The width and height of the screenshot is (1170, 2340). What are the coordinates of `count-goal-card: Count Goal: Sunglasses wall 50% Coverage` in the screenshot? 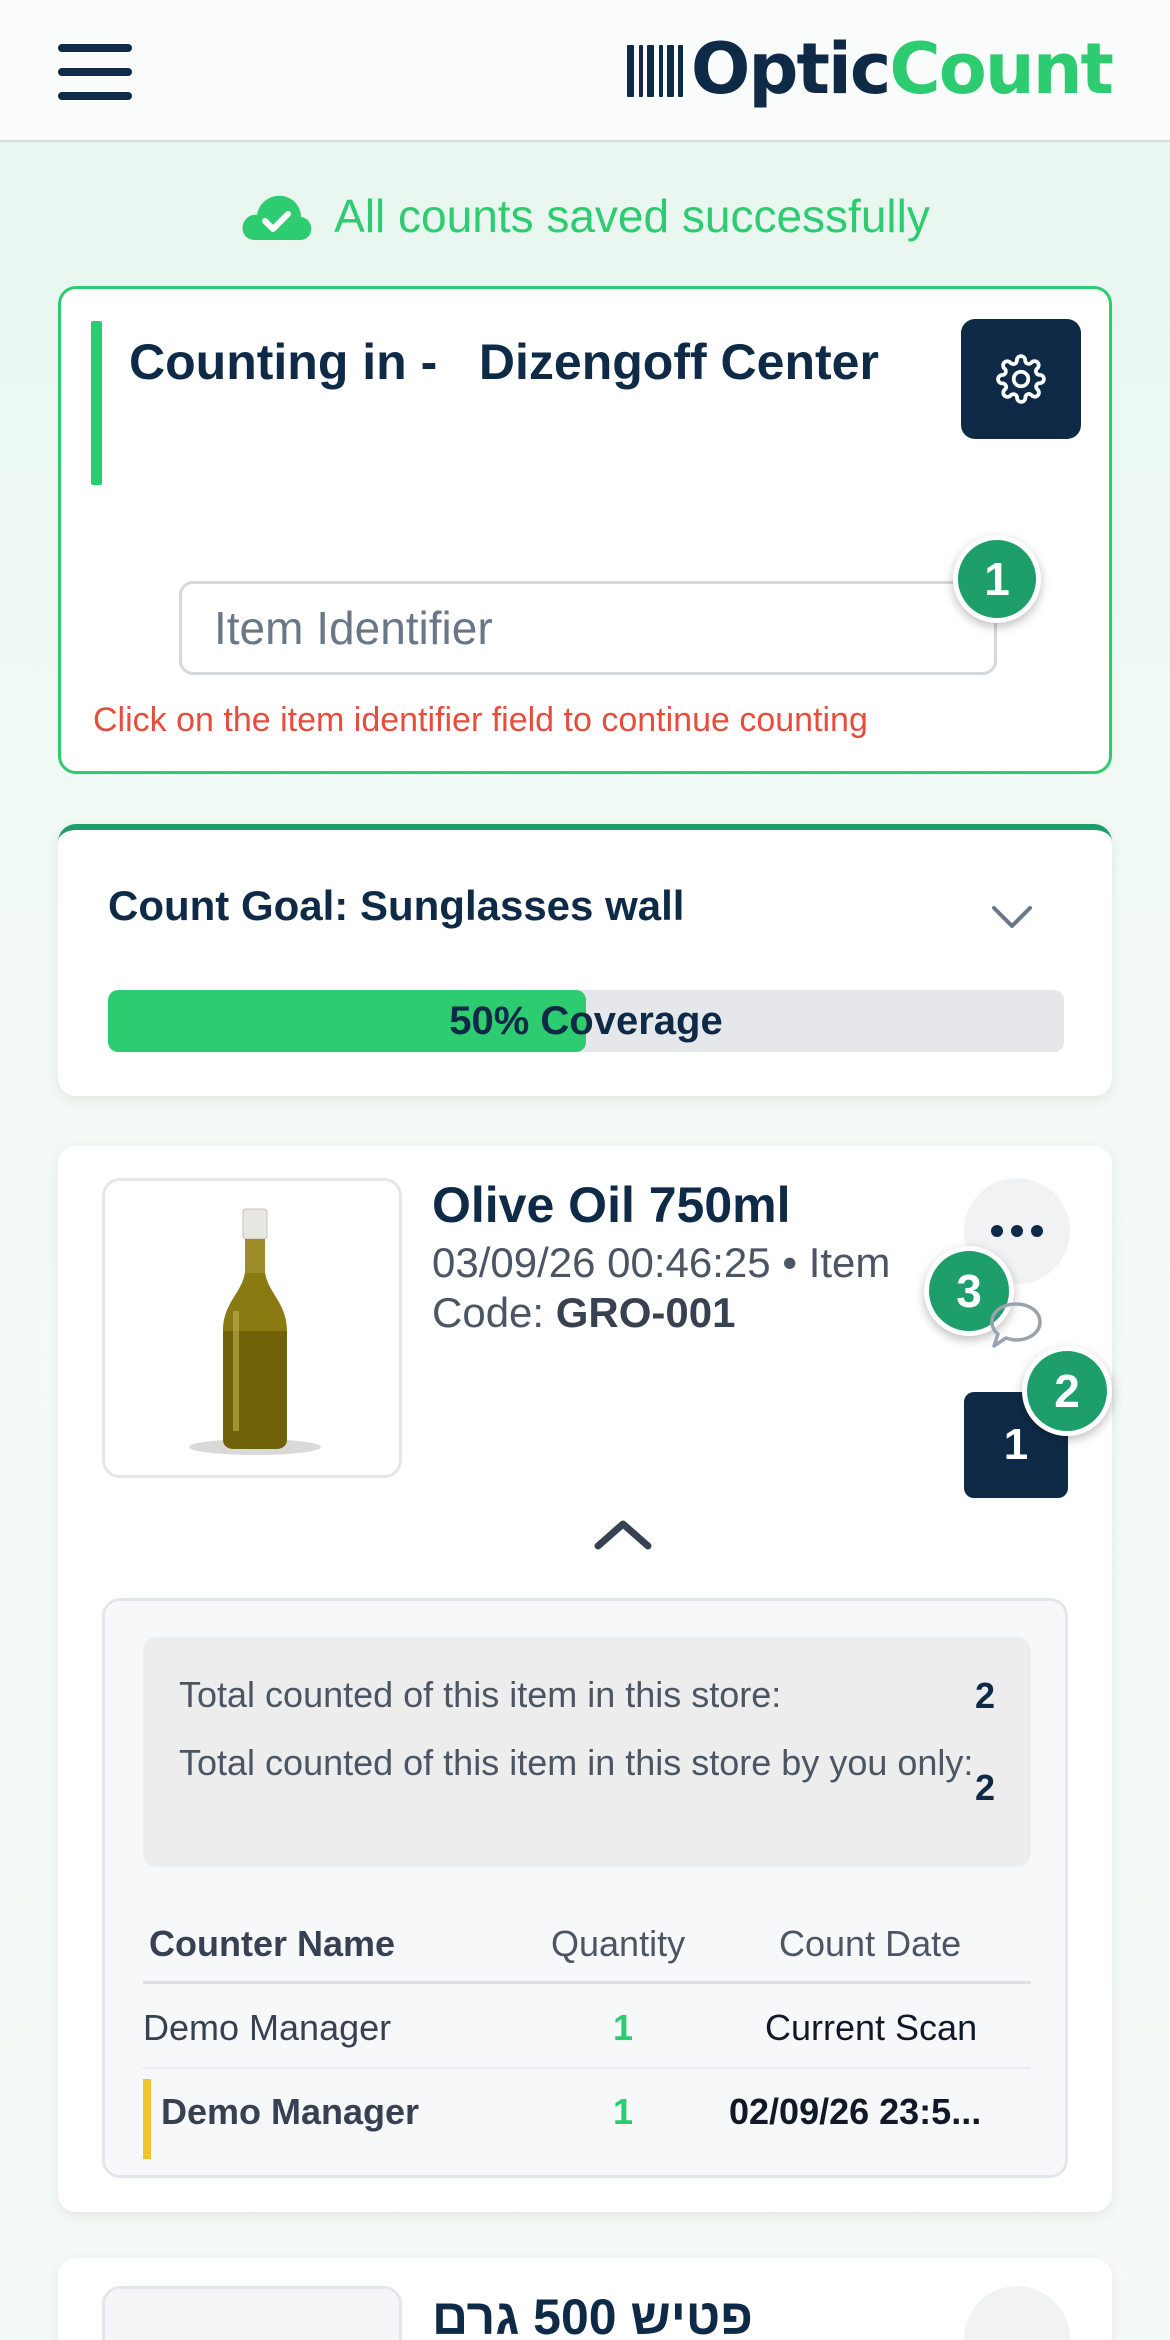 It's located at (585, 960).